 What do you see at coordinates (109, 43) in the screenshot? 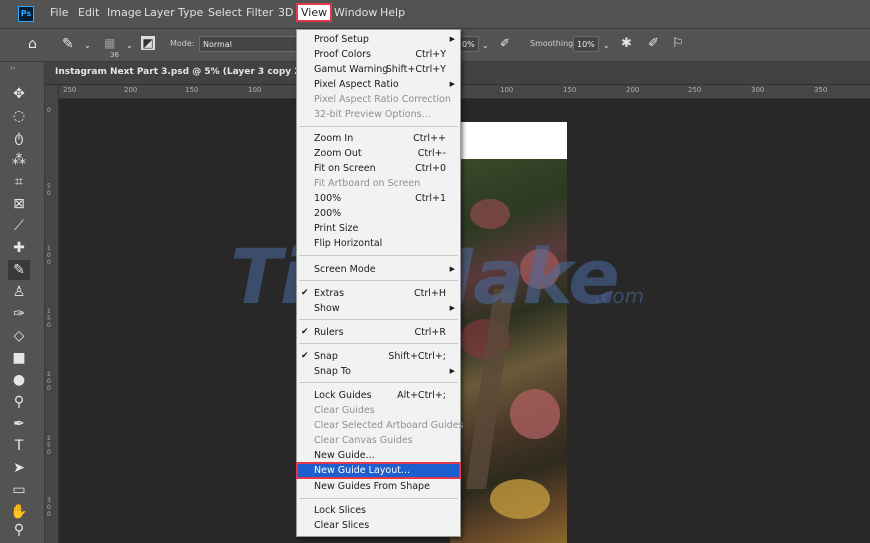
I see `brush-preset-icon: ▦` at bounding box center [109, 43].